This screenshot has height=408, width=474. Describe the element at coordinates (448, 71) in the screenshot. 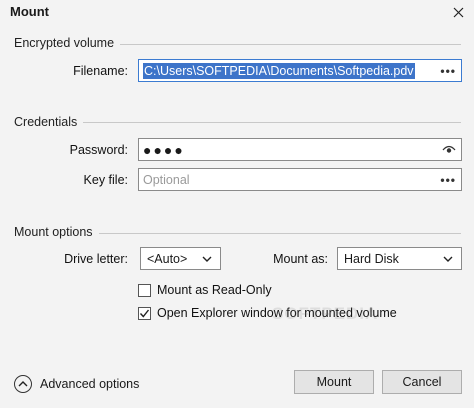

I see `filename-browse-button: •••` at that location.